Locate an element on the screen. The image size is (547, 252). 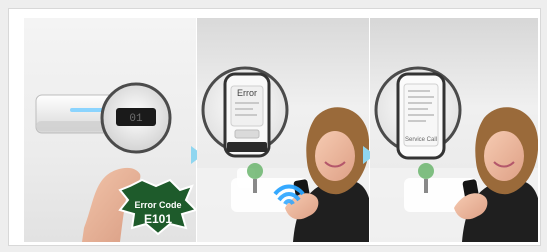
error-code-label: Error Code is located at coordinates (157, 205).